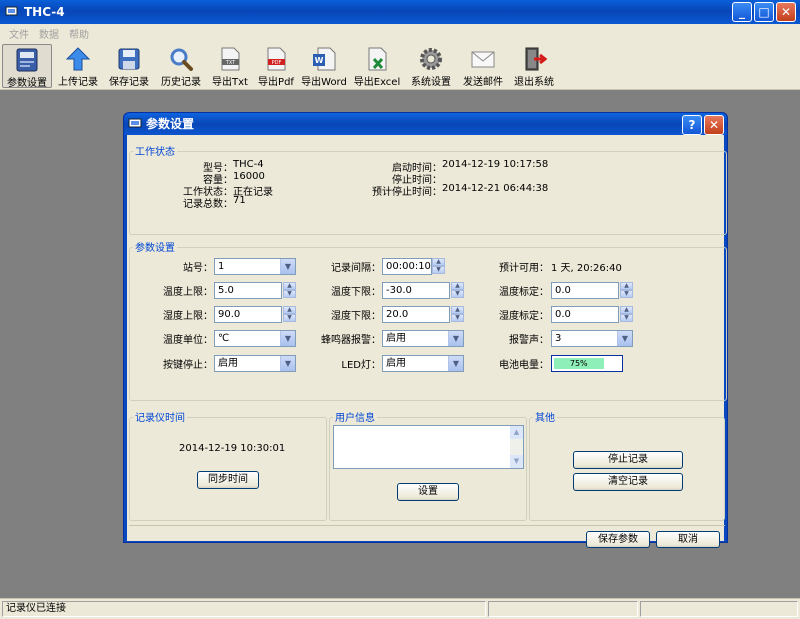 This screenshot has width=800, height=619. Describe the element at coordinates (534, 66) in the screenshot. I see `toolbar-exit-button: 退出系统` at that location.